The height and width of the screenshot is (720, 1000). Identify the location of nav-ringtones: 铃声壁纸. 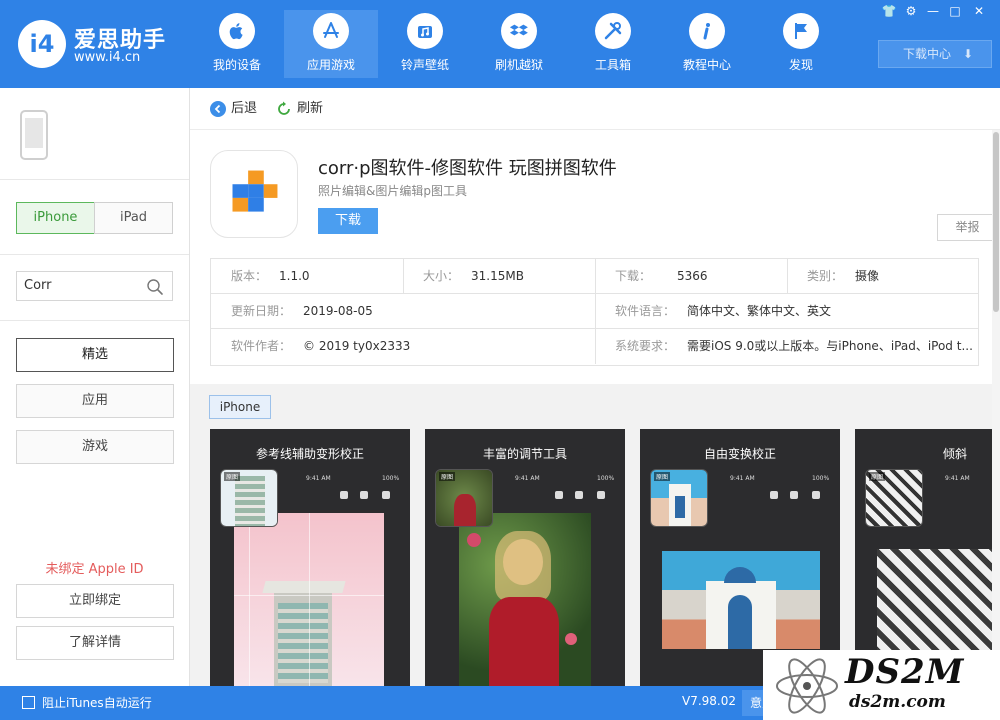
(425, 44).